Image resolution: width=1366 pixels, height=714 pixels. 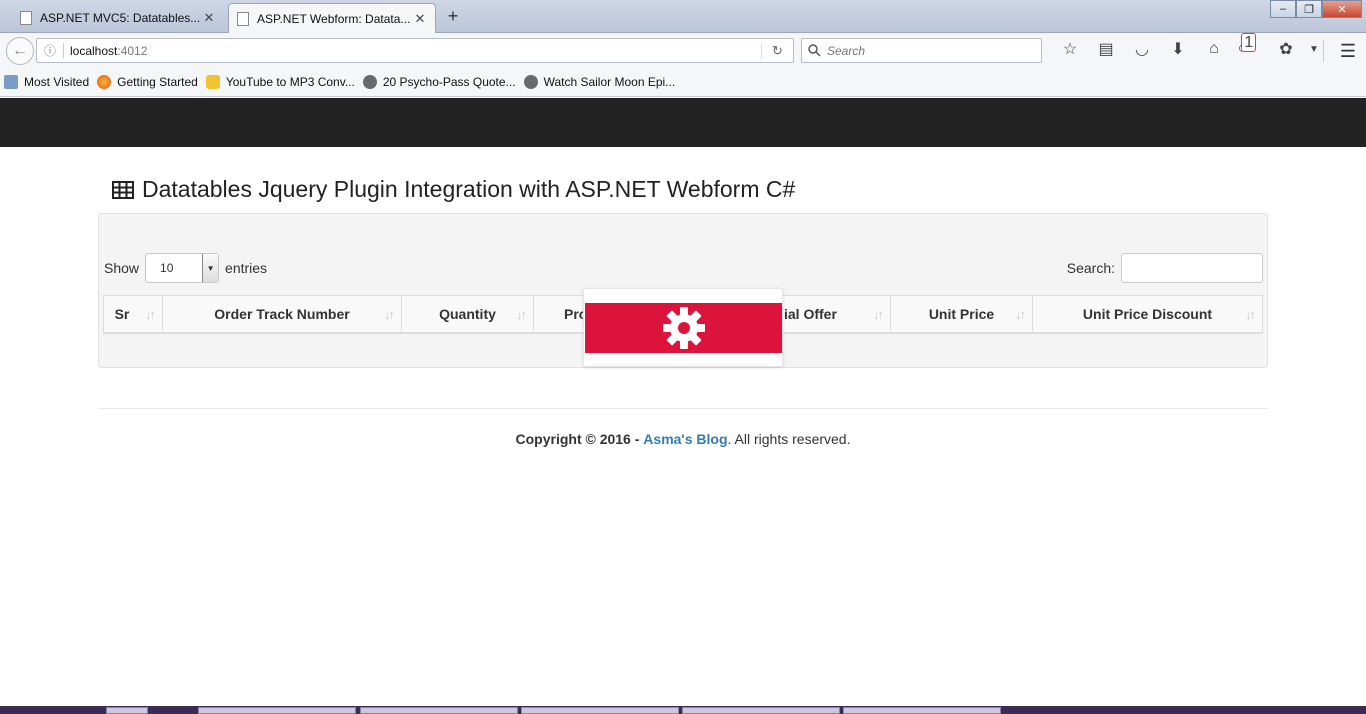 I want to click on column-header-quantity: Quantity ↓↑, so click(x=468, y=314).